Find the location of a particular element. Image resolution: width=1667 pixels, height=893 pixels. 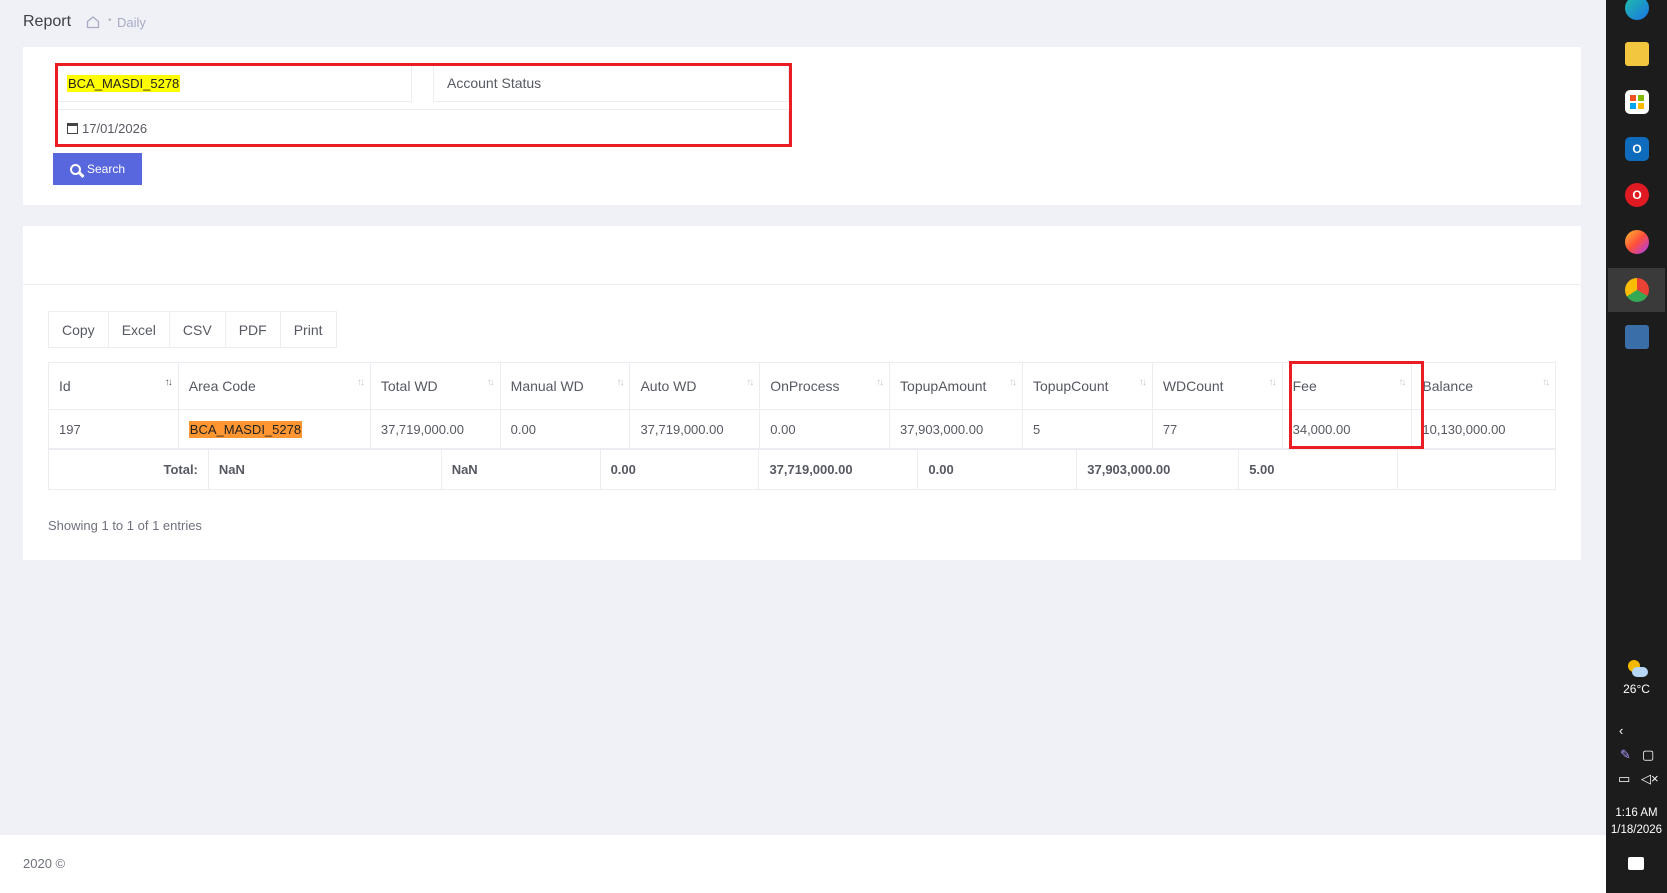

taskbar: O O 26°C ‹ ✎ ▢ ▭ ◁× 1:16 AM 1/18/2026 is located at coordinates (1636, 446).